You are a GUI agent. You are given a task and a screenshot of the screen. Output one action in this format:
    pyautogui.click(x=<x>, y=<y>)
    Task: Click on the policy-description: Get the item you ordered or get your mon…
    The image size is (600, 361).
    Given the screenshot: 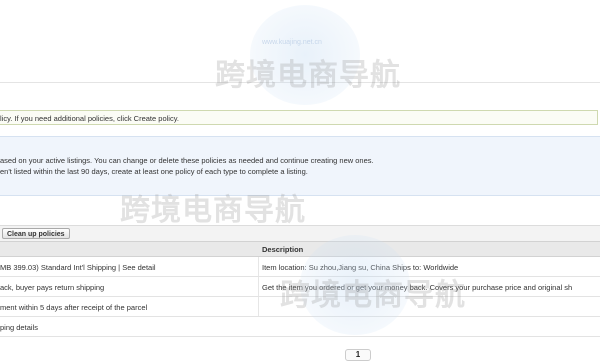 What is the action you would take?
    pyautogui.click(x=417, y=287)
    